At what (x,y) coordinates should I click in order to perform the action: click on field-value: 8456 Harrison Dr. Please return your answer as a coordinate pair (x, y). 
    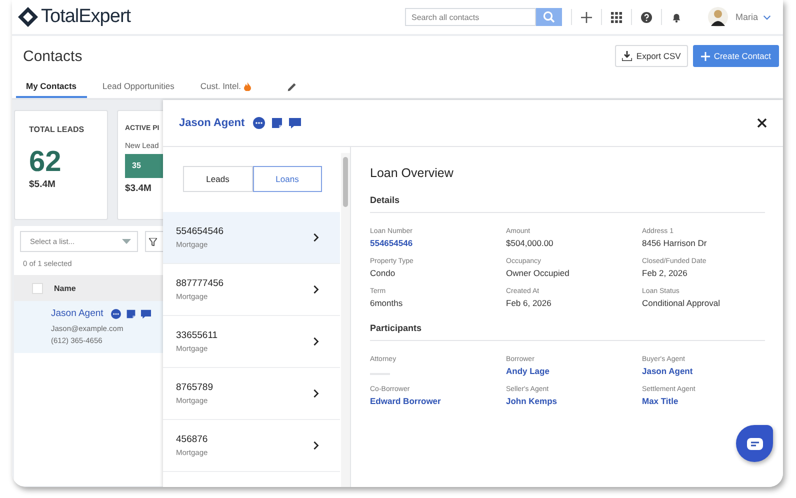
    Looking at the image, I should click on (675, 243).